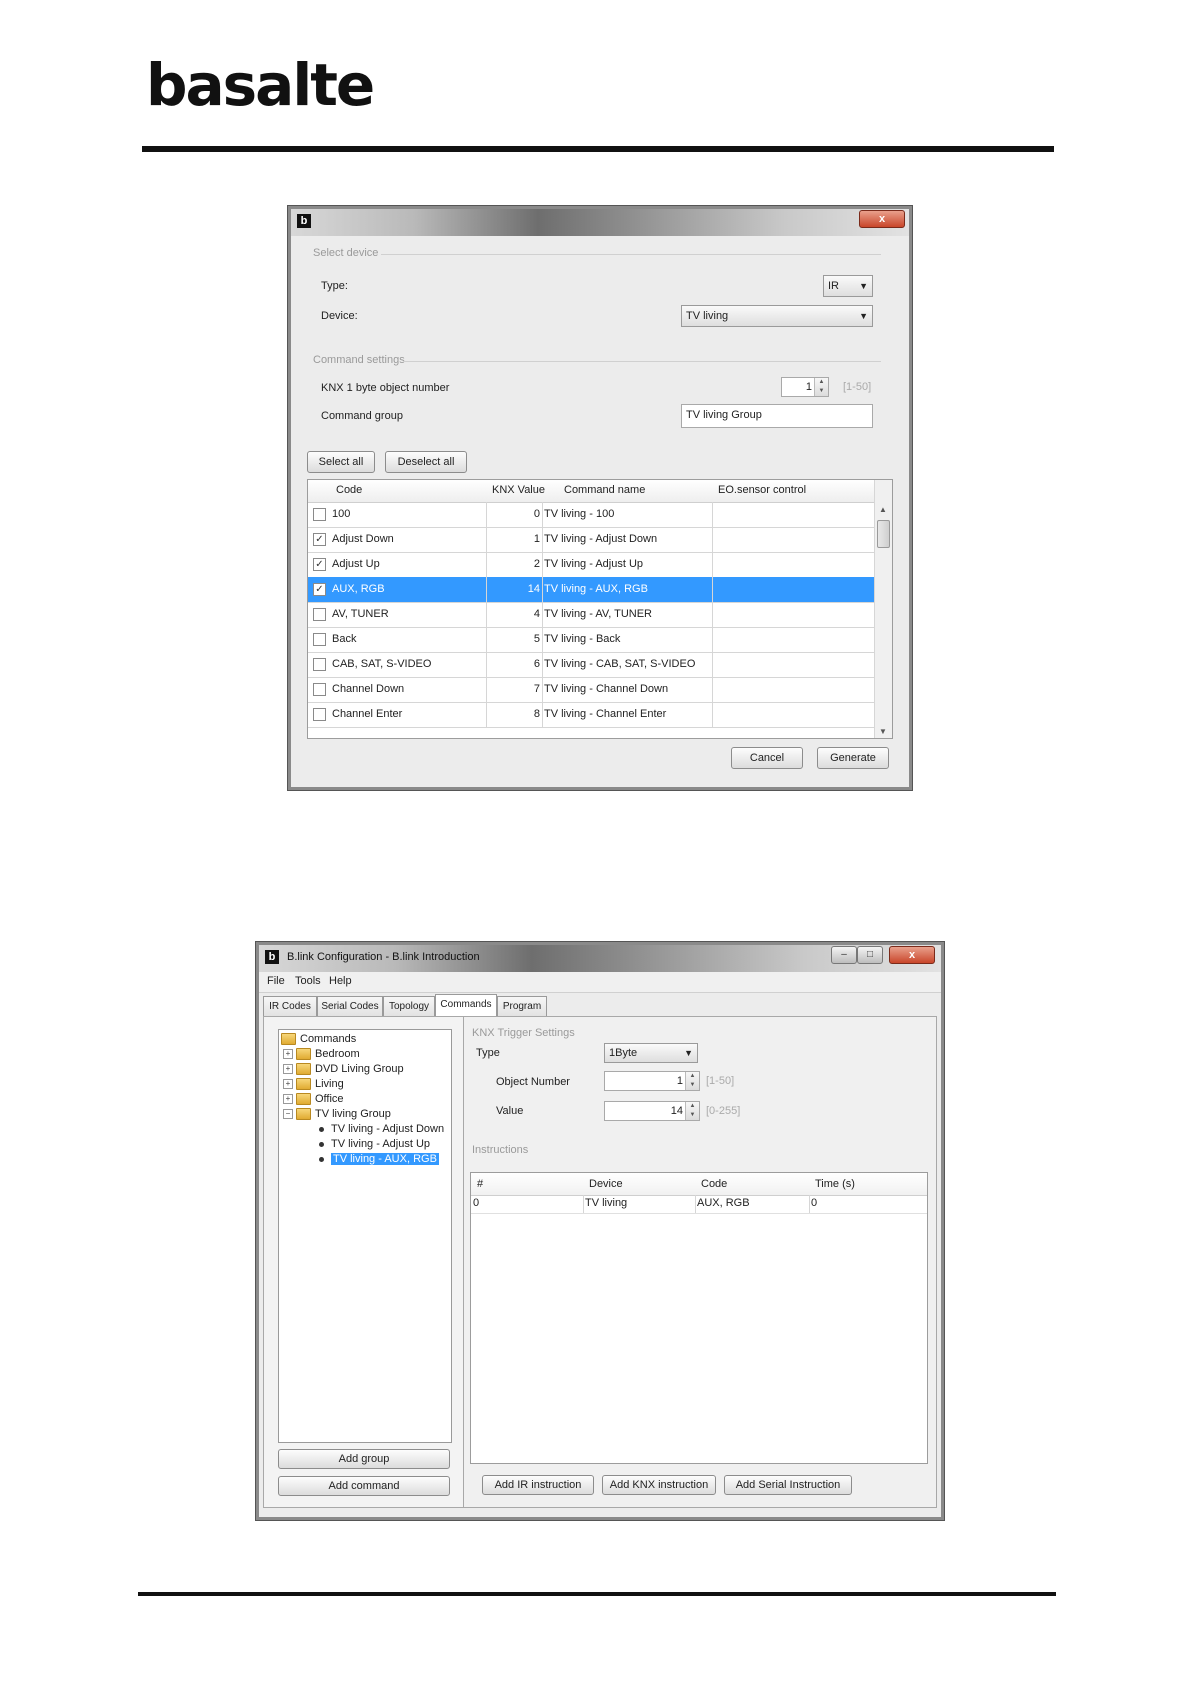 The height and width of the screenshot is (1684, 1191). What do you see at coordinates (848, 286) in the screenshot?
I see `type-select: IR ▼` at bounding box center [848, 286].